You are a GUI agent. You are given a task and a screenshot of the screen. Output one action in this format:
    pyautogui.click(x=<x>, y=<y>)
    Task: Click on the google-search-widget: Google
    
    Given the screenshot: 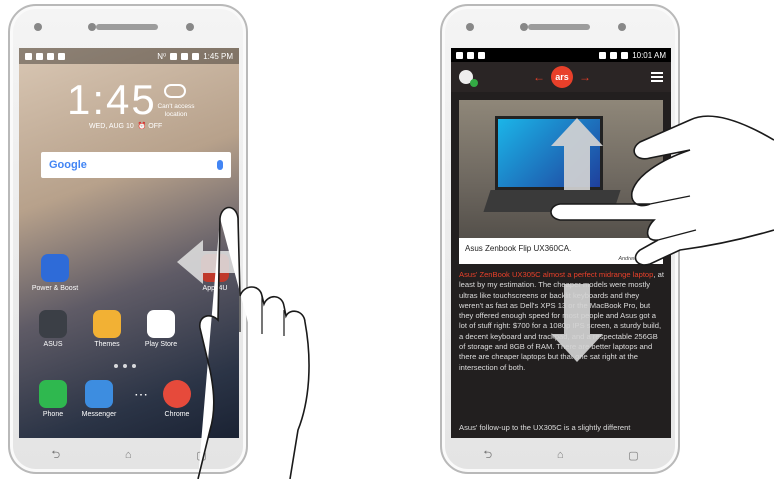 What is the action you would take?
    pyautogui.click(x=136, y=165)
    